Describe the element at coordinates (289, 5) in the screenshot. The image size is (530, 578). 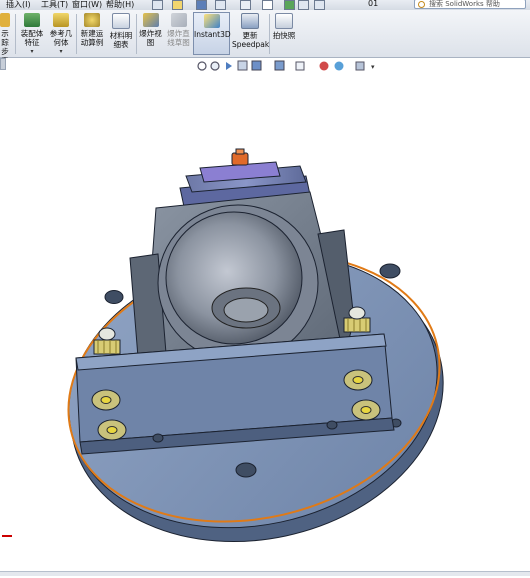
I see `rebuild-icon` at that location.